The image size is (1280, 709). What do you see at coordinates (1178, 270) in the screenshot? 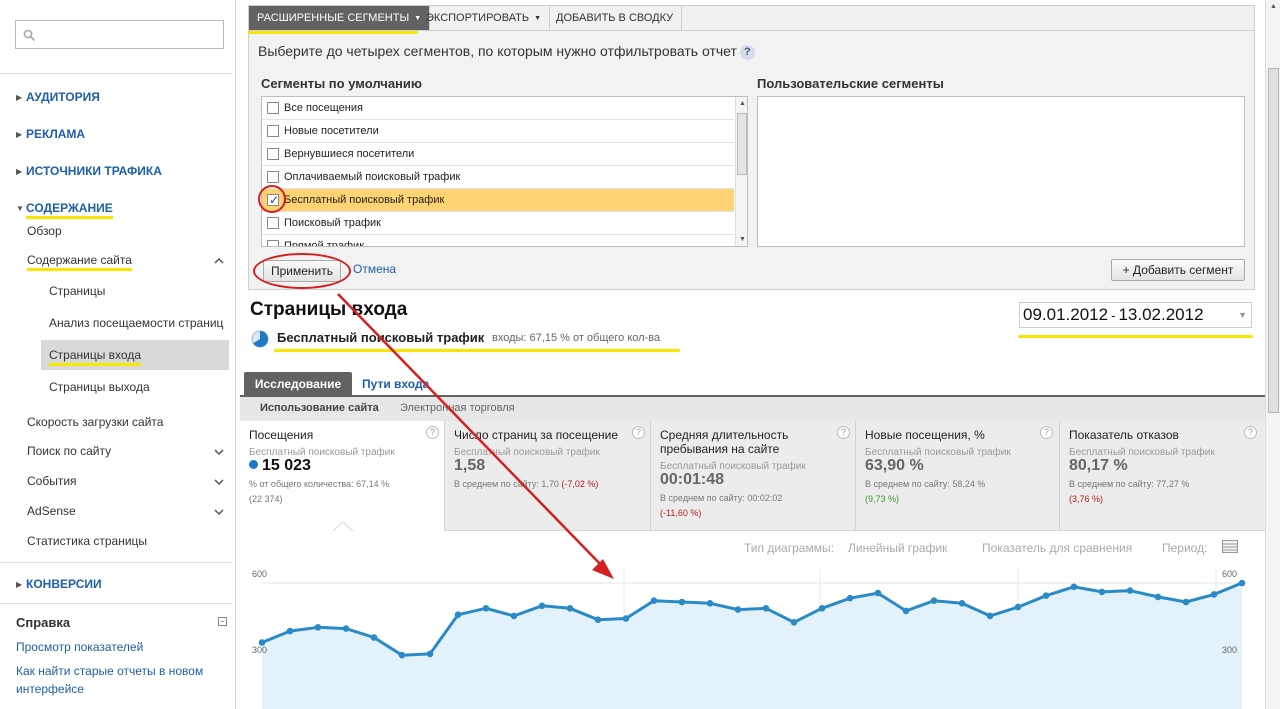
I see `add-segment-button: + Добавить сегмент` at bounding box center [1178, 270].